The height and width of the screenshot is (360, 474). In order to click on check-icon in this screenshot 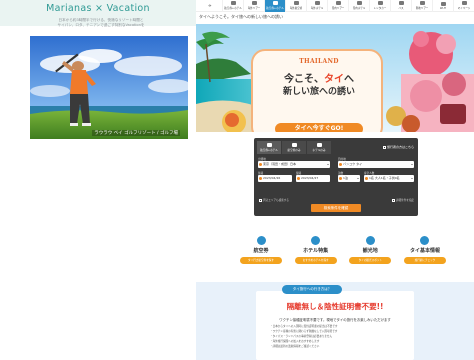, I will do `click(384, 147)`.